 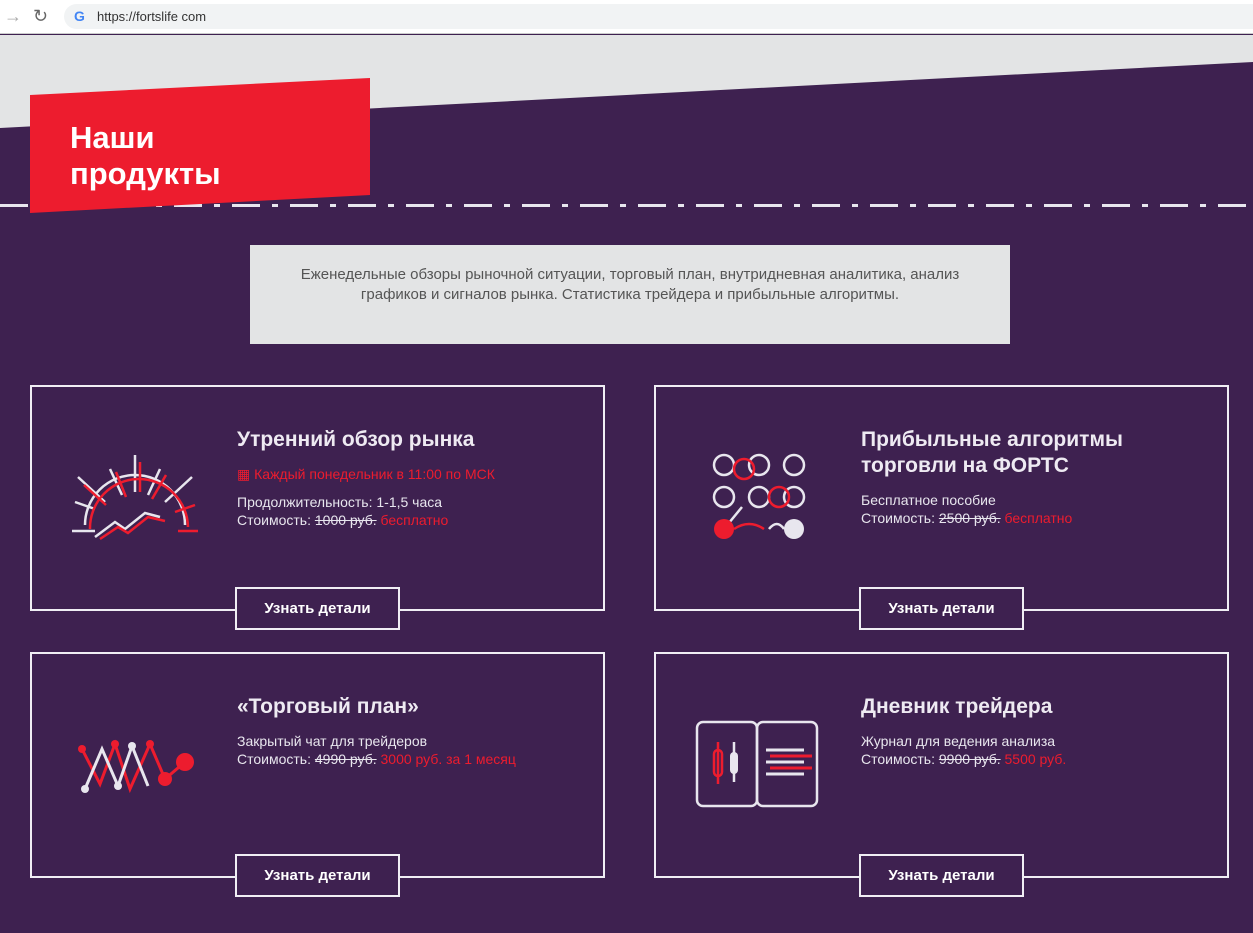 What do you see at coordinates (1035, 759) in the screenshot?
I see `new-price: 5500 руб.` at bounding box center [1035, 759].